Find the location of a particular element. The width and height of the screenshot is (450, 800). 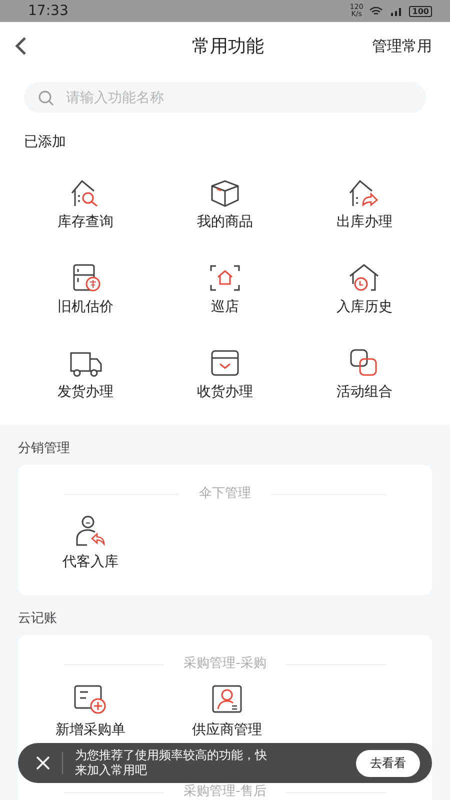

group-title: 采购管理-采购 is located at coordinates (225, 664).